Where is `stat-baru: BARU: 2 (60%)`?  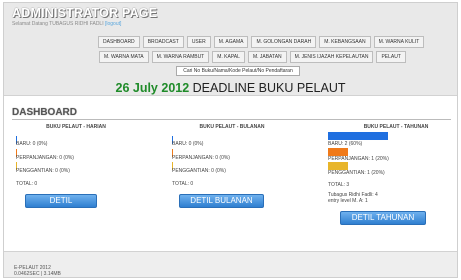
stat-baru: BARU: 2 (60%) is located at coordinates (345, 144).